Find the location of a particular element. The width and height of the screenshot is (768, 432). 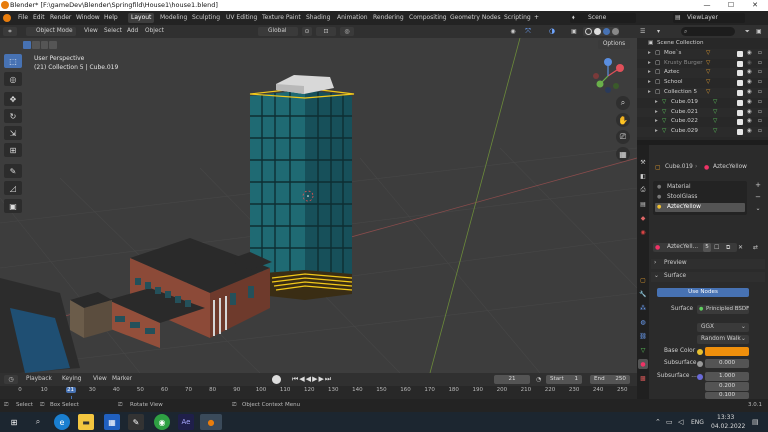

material-shading-icon is located at coordinates (606, 31).